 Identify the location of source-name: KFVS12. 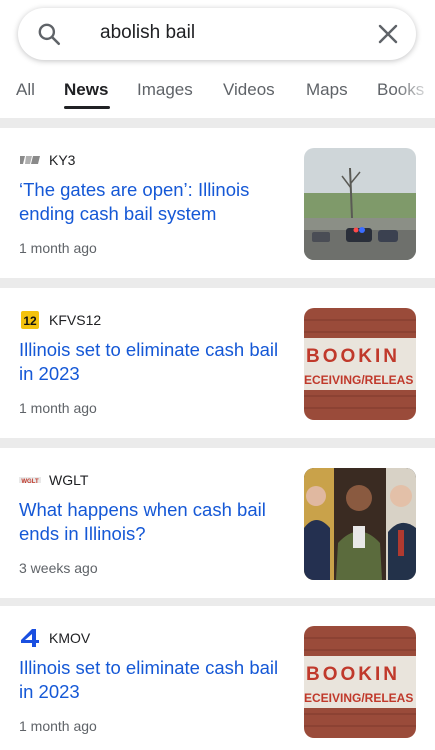
(75, 320).